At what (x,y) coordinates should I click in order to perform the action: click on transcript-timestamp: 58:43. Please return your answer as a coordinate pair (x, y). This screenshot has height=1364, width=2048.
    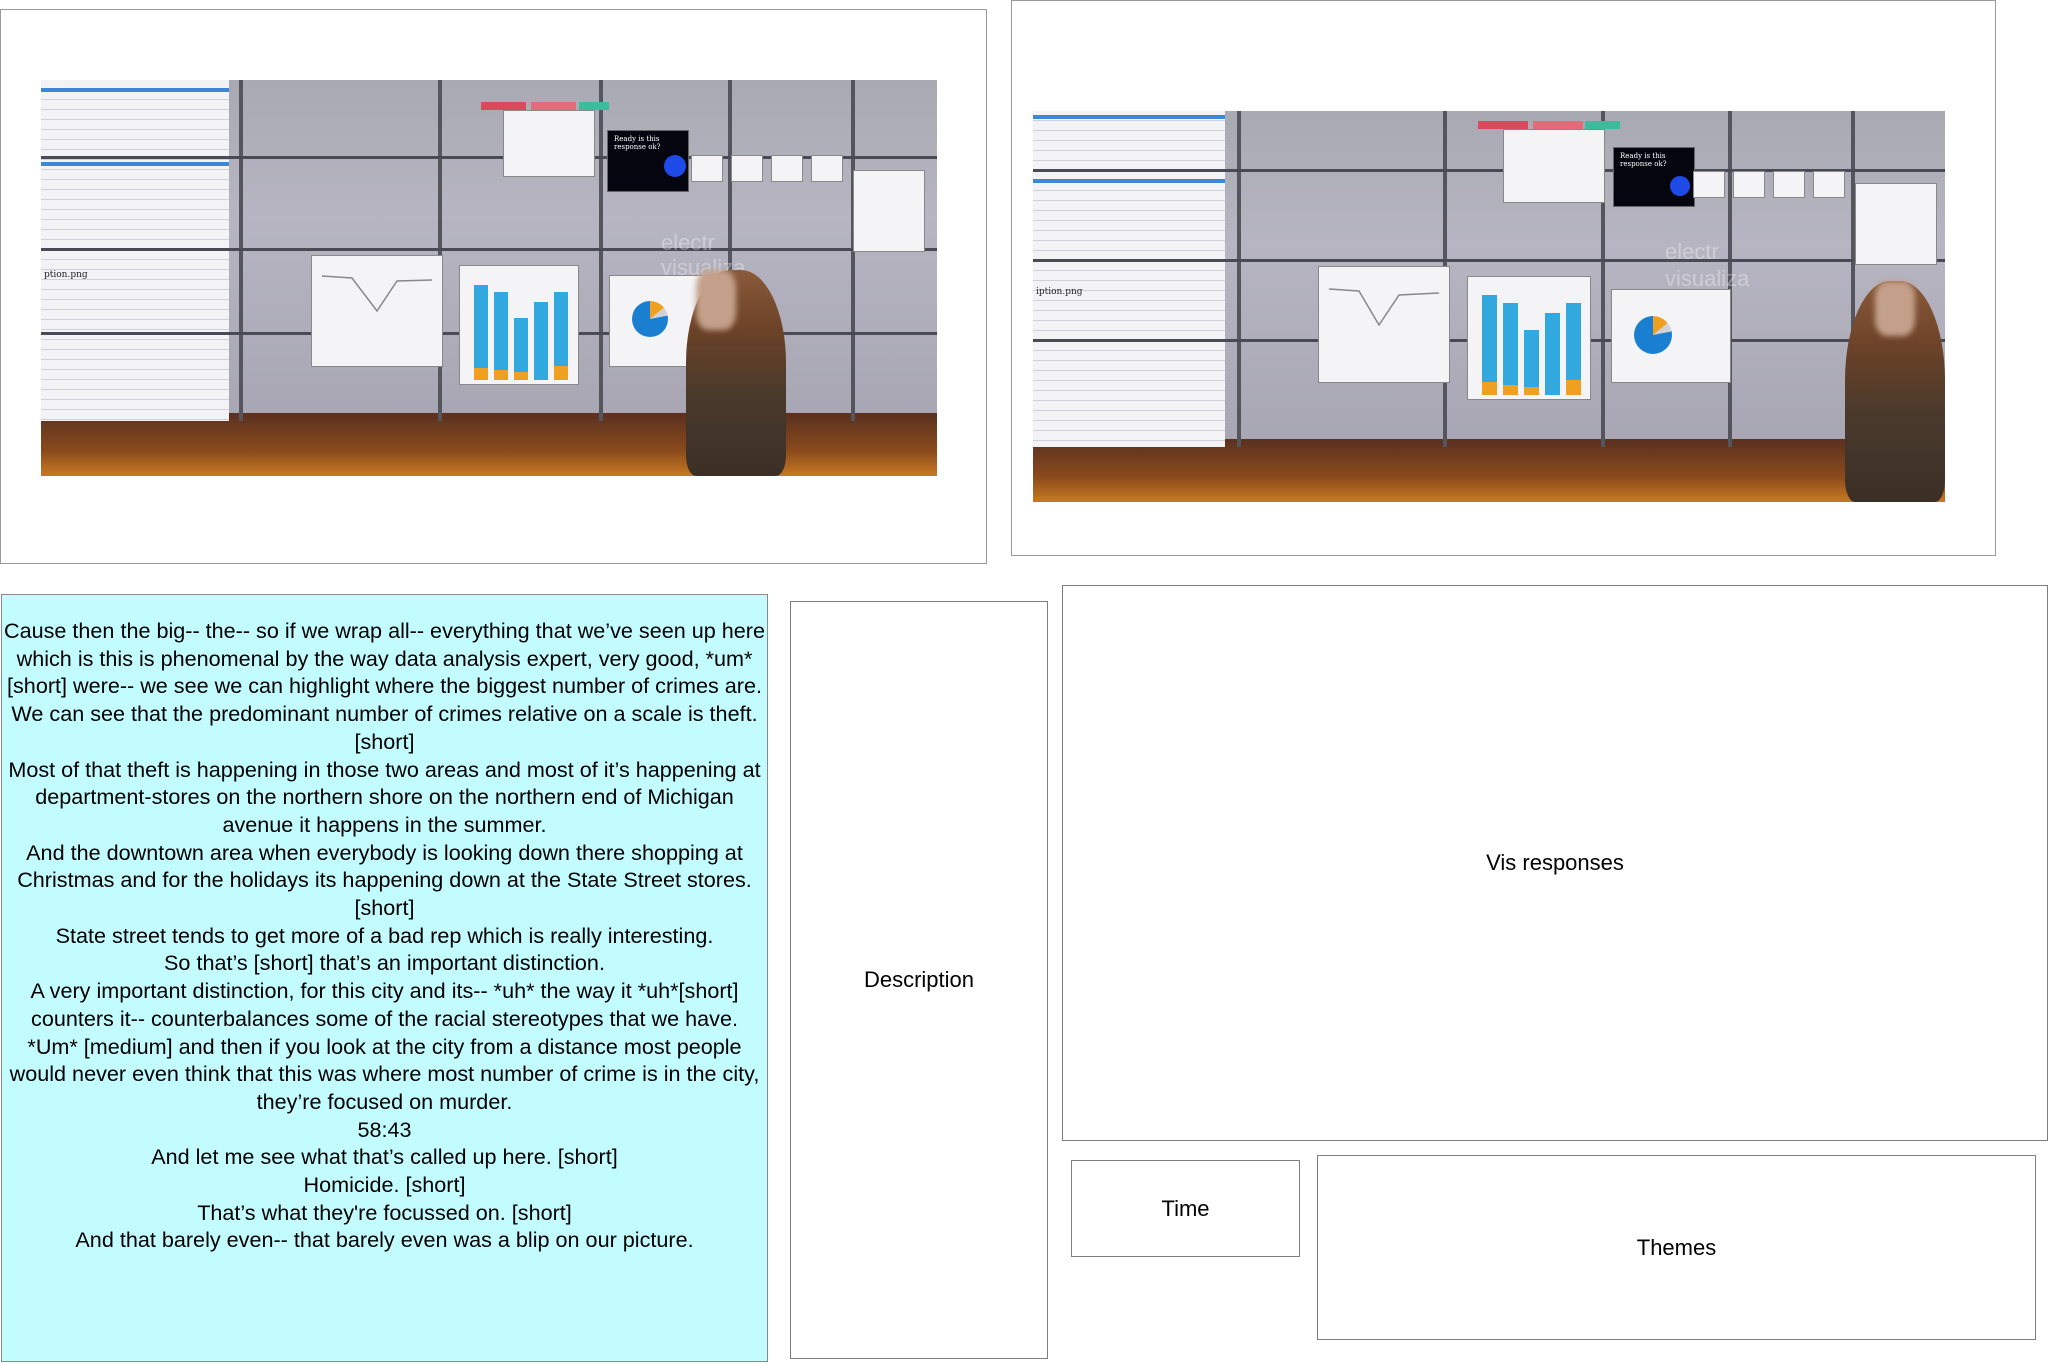
    Looking at the image, I should click on (384, 1129).